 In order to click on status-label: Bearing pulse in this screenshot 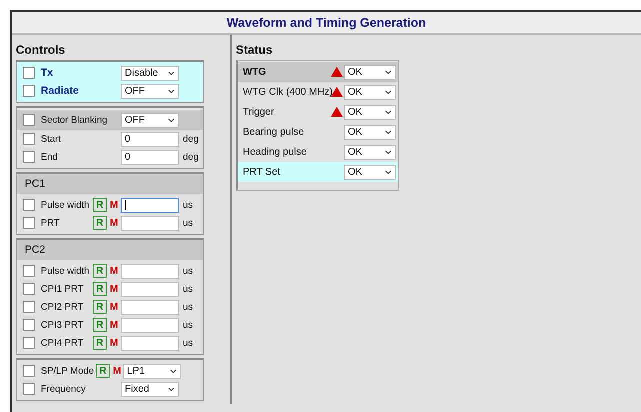, I will do `click(274, 132)`.